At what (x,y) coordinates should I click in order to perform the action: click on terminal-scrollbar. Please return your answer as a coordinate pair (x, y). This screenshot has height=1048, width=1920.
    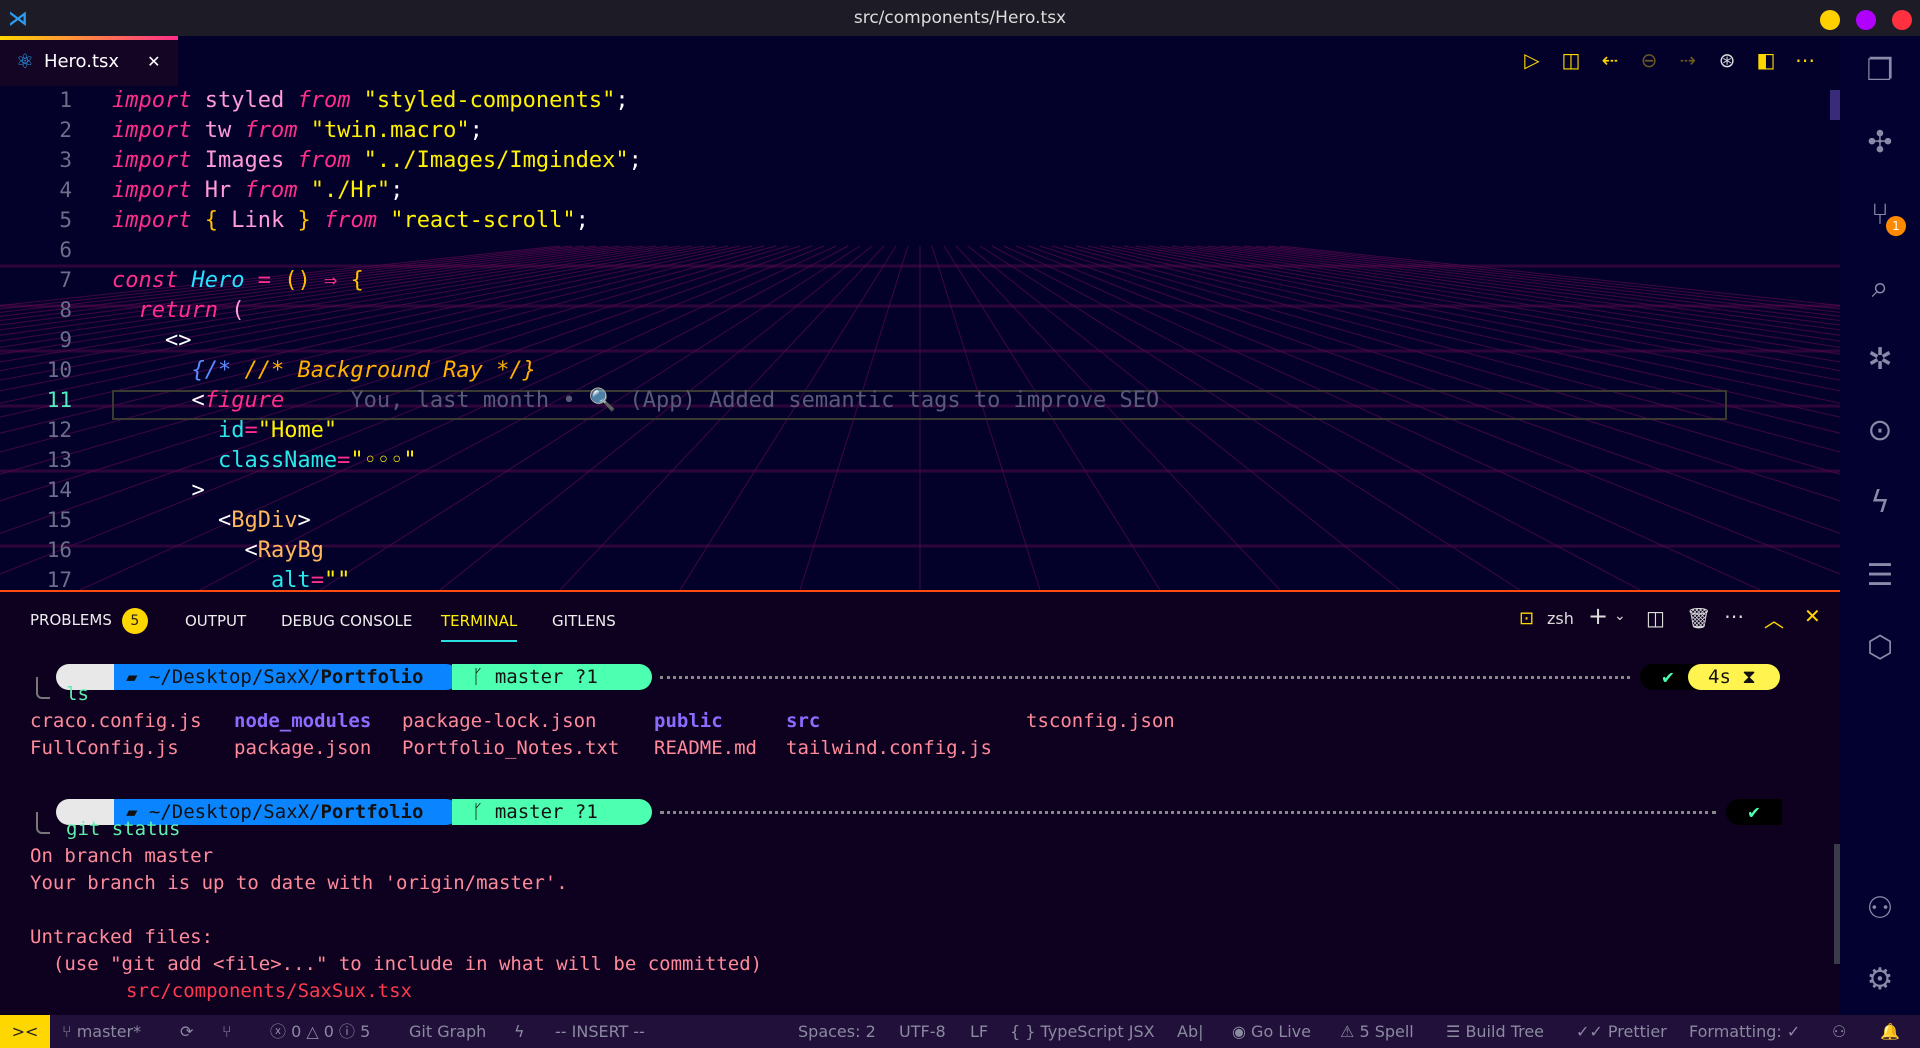
    Looking at the image, I should click on (1837, 904).